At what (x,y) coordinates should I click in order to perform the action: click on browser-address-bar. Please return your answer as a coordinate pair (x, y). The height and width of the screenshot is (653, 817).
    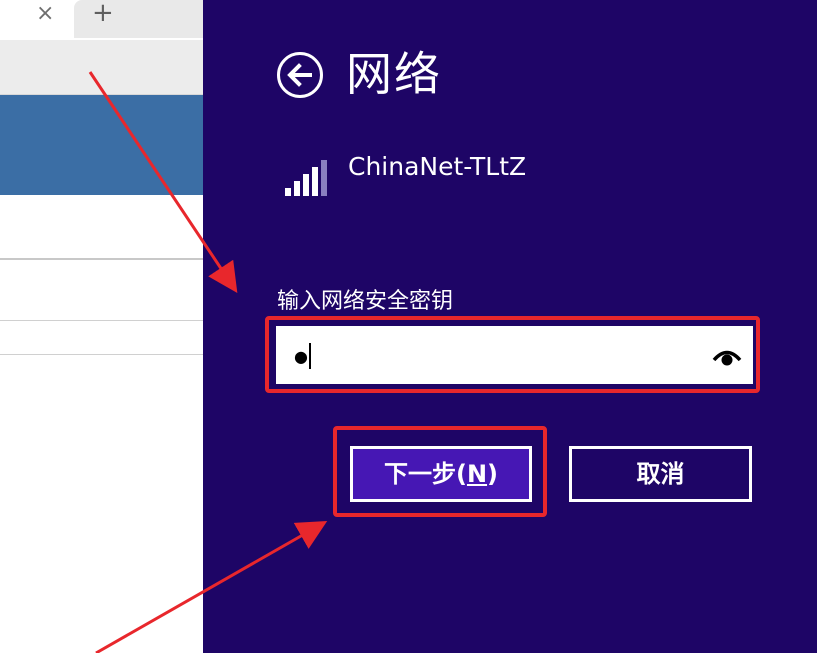
    Looking at the image, I should click on (101, 67).